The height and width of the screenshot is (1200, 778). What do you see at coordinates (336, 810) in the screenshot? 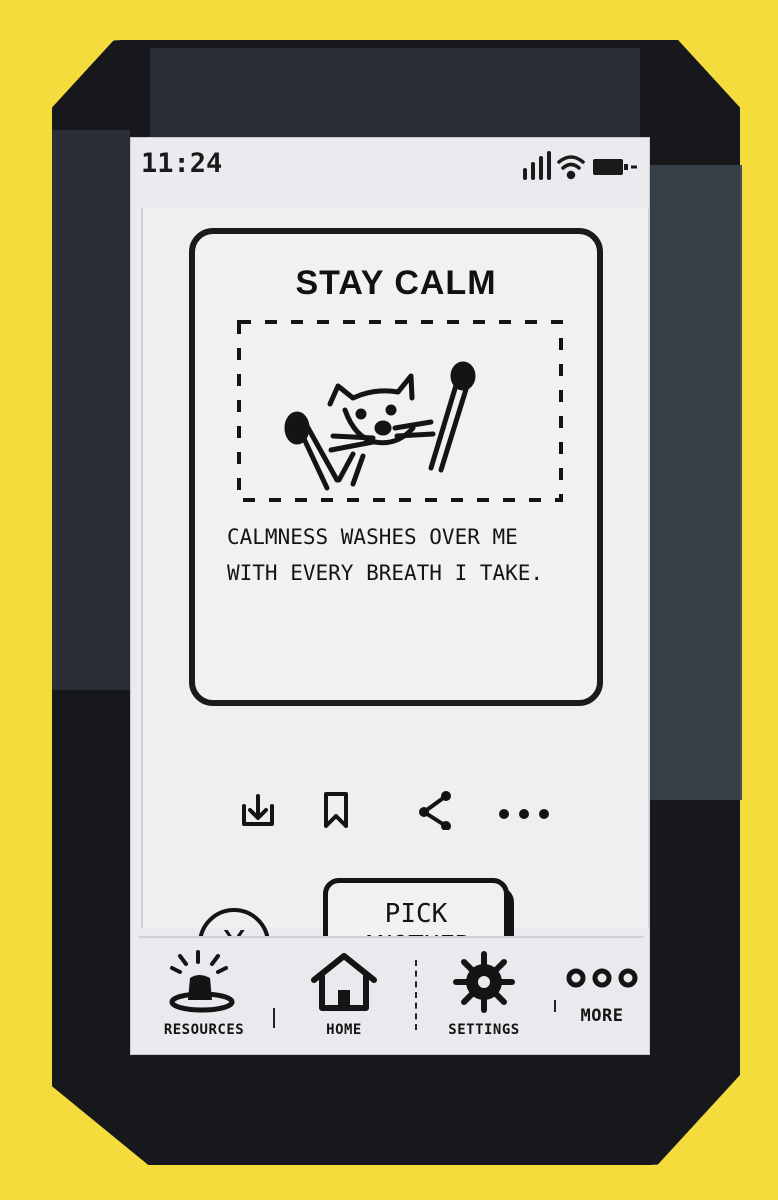
I see `bookmark-icon` at bounding box center [336, 810].